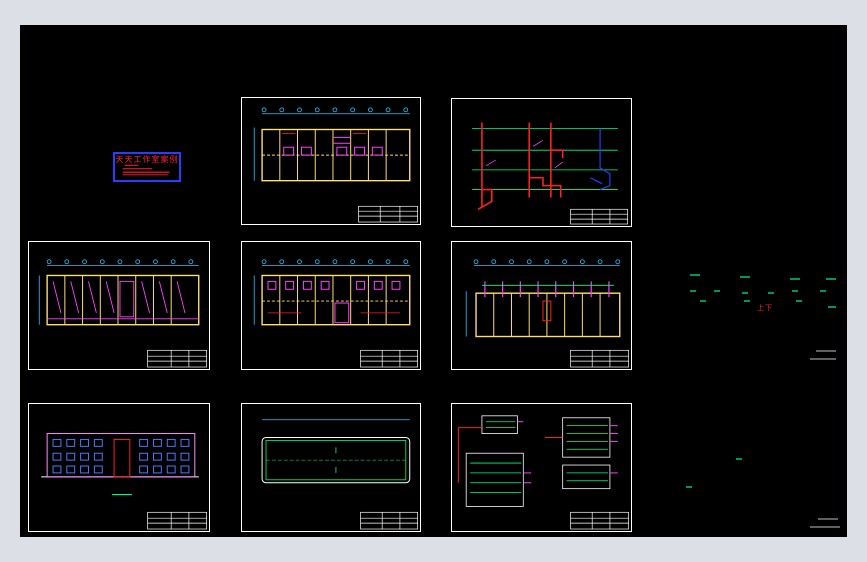 This screenshot has height=562, width=867. What do you see at coordinates (547, 313) in the screenshot?
I see `power-plan-drawing` at bounding box center [547, 313].